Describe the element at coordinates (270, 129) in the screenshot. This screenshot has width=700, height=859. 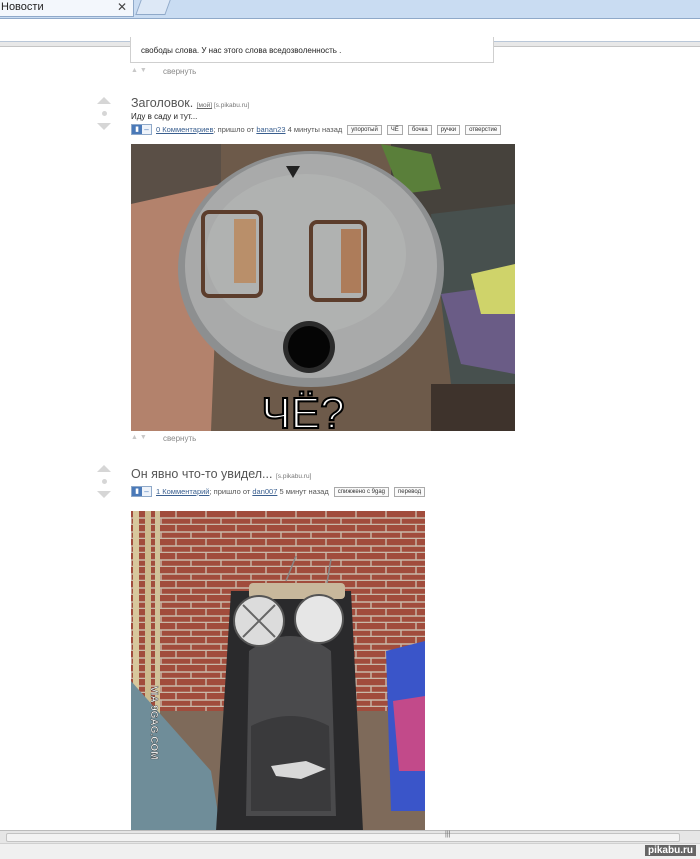
I see `author-link: banan23` at that location.